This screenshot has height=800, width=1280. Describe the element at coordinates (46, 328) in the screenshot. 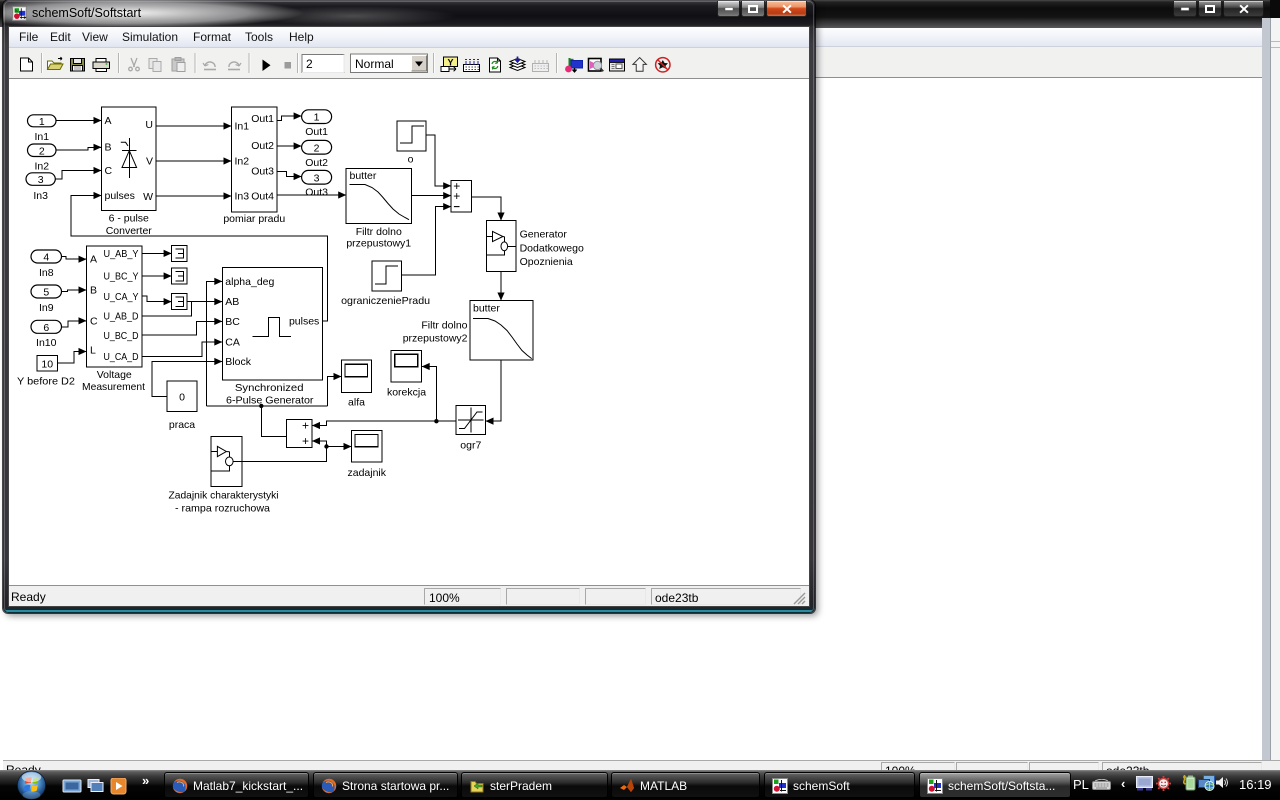

I see `svg-text: 6` at that location.